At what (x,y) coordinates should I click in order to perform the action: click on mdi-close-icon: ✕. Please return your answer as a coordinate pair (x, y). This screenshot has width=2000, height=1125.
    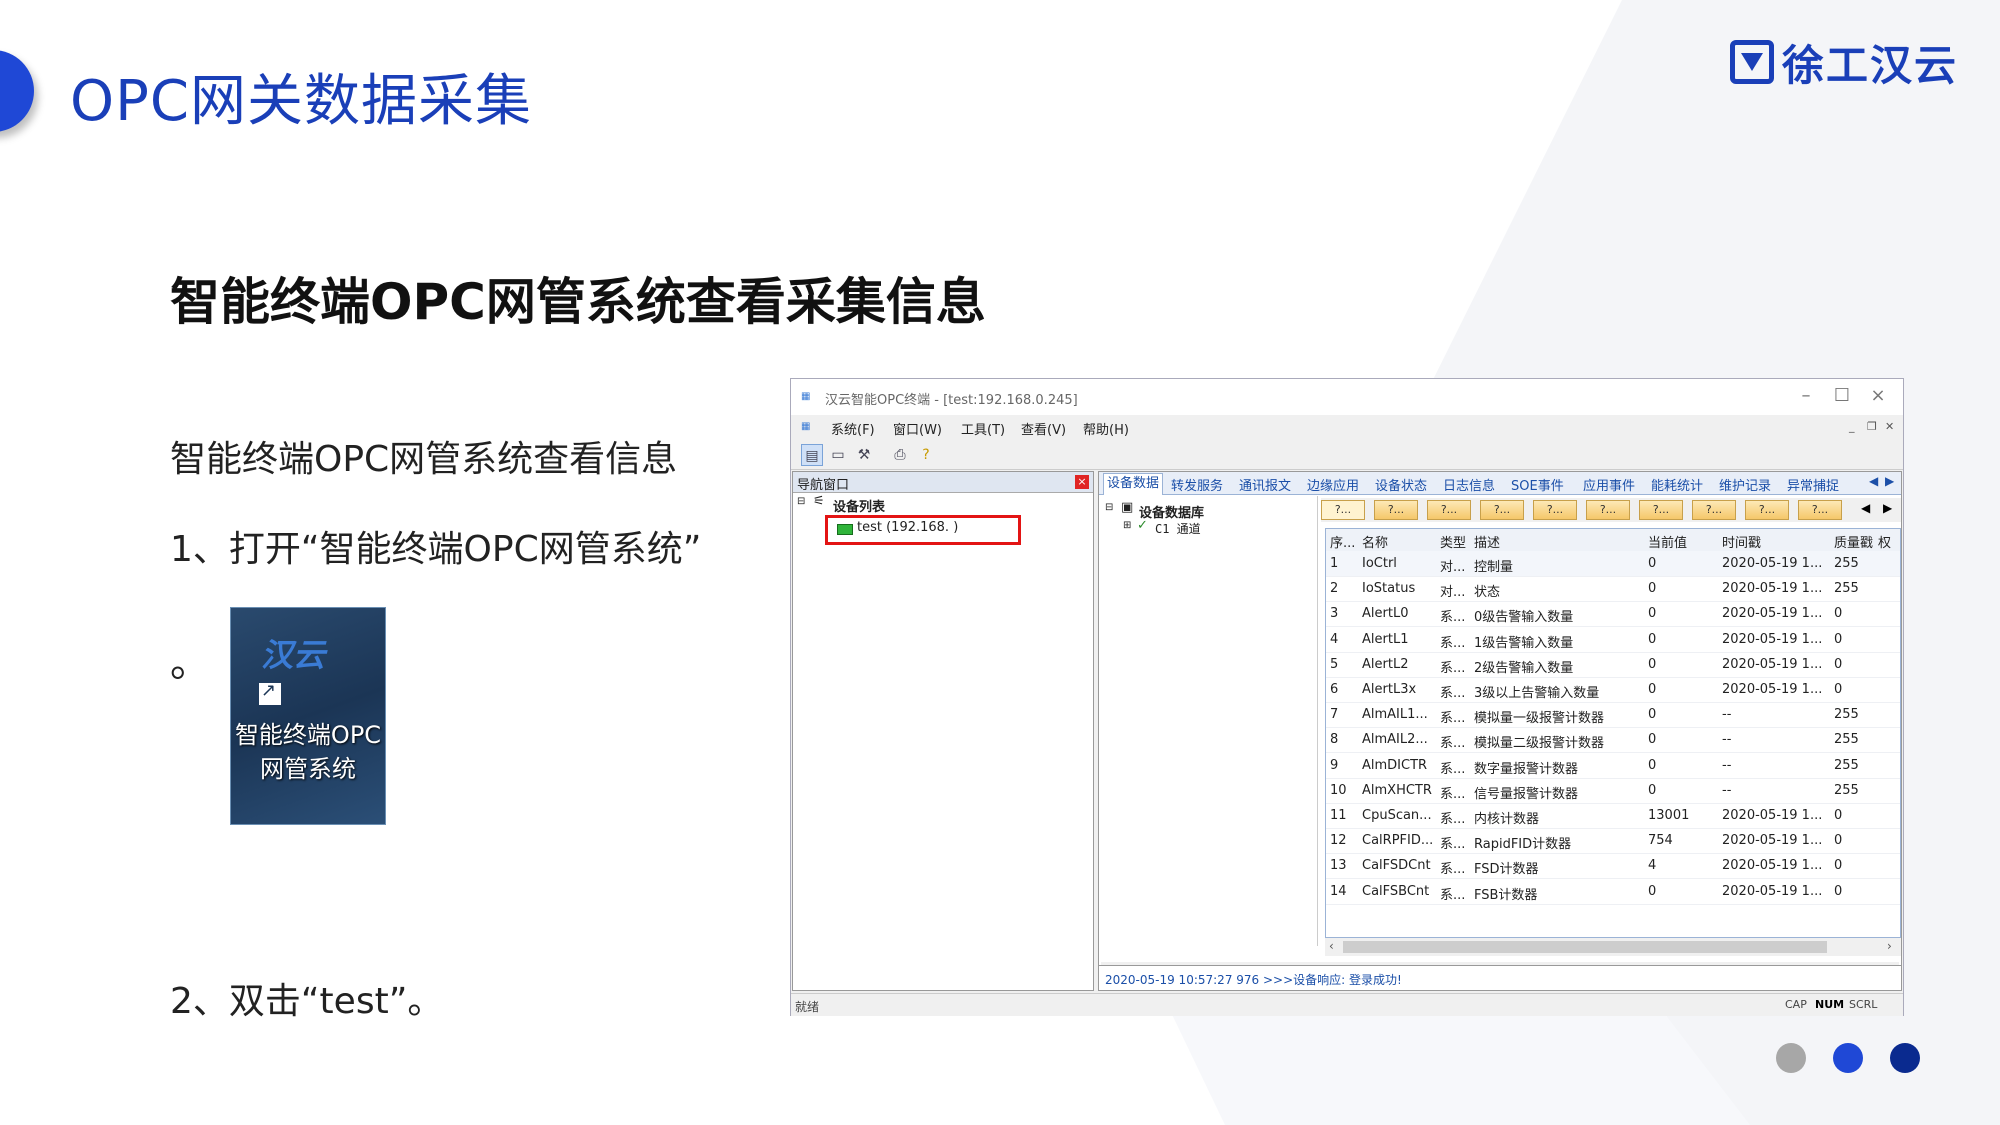
    Looking at the image, I should click on (1889, 426).